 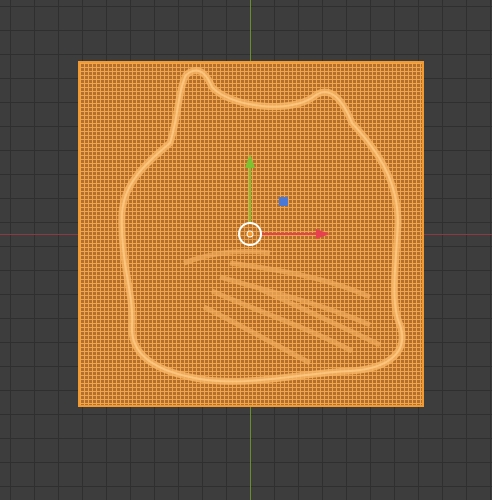 What do you see at coordinates (250, 234) in the screenshot?
I see `center-ring-handle` at bounding box center [250, 234].